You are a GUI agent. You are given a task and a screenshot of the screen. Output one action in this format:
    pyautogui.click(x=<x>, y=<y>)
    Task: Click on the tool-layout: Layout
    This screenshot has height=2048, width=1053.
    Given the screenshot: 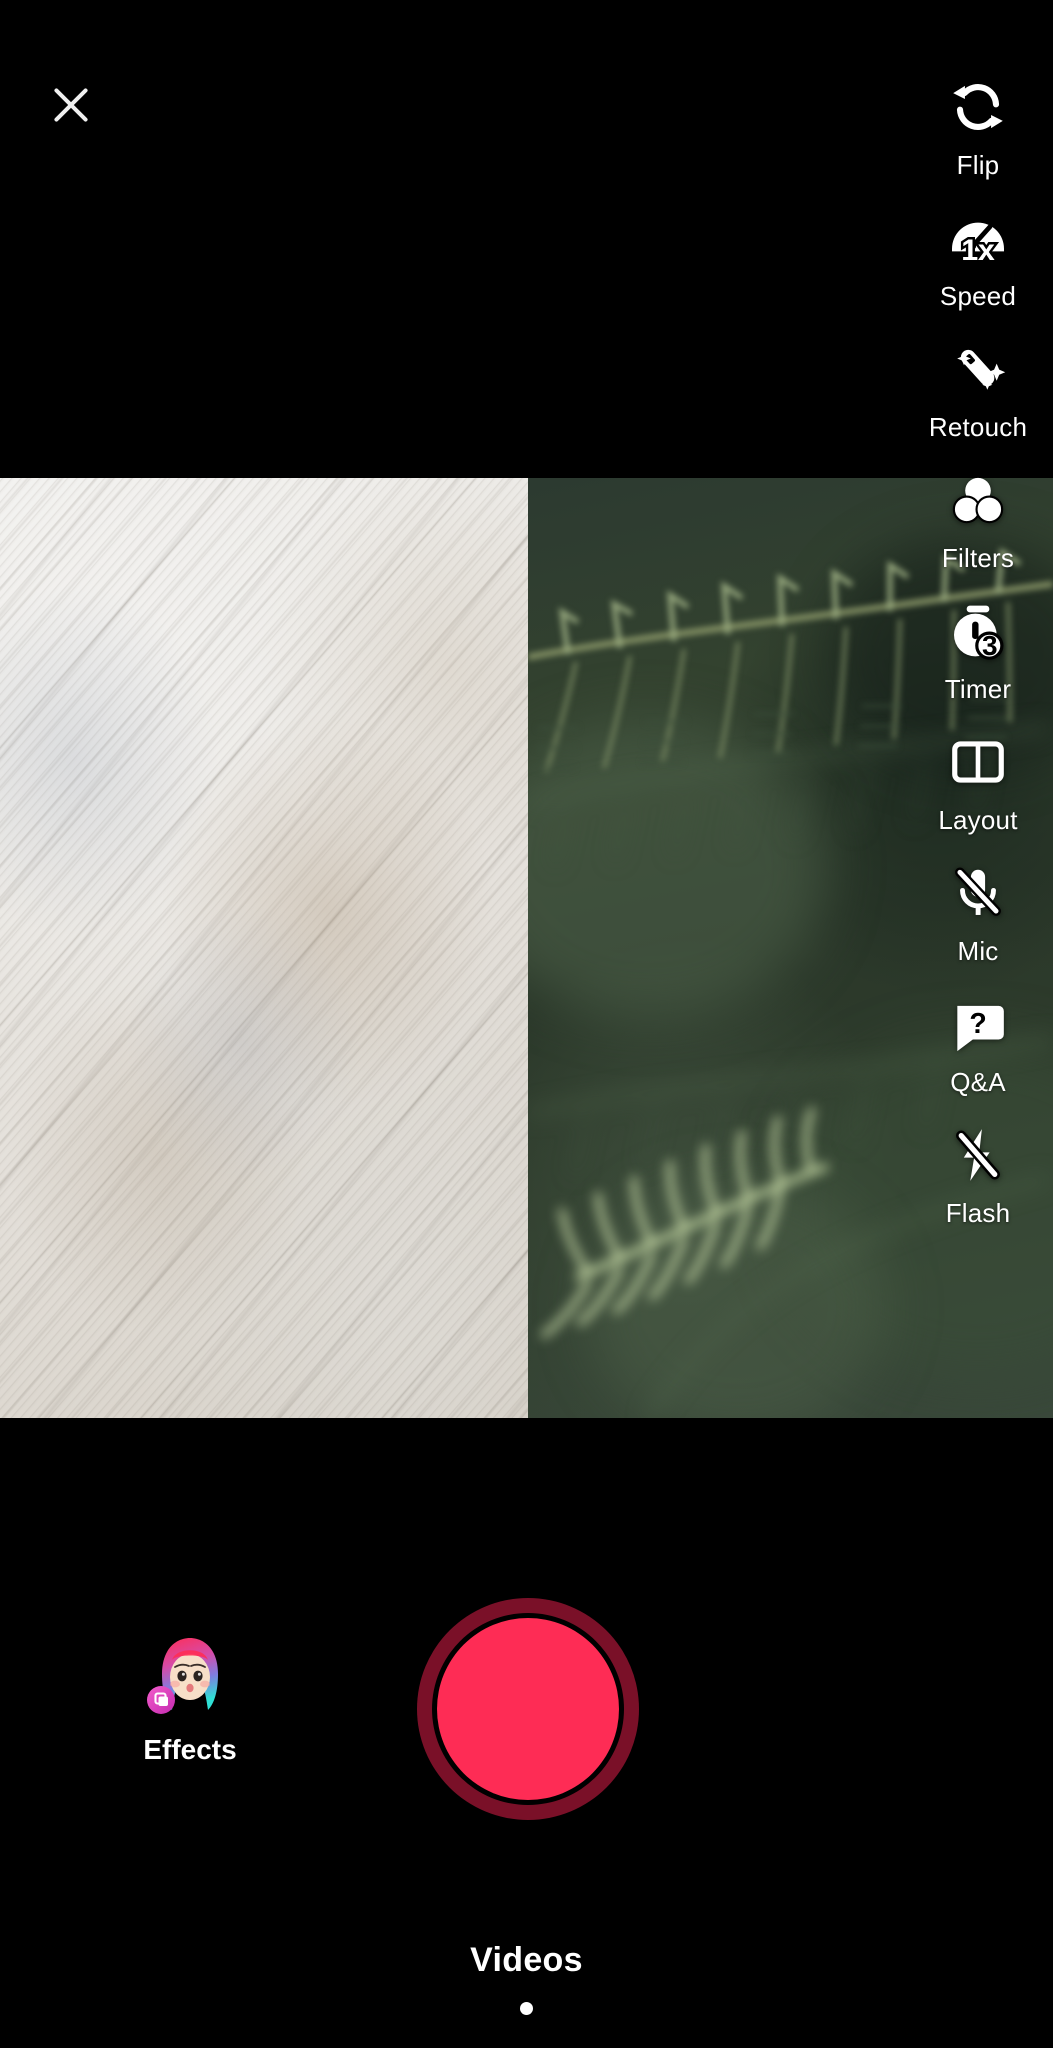 What is the action you would take?
    pyautogui.click(x=978, y=780)
    